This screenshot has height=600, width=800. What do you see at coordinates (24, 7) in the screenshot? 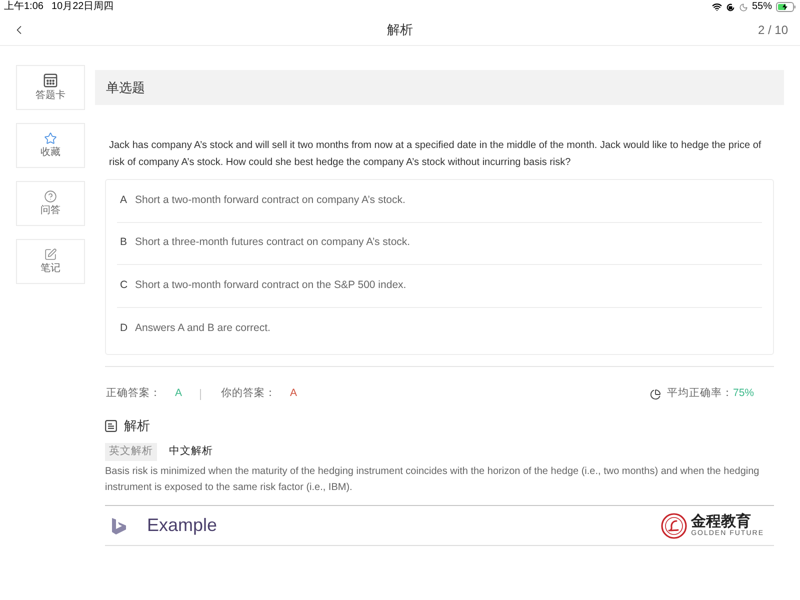
I see `status-time: 上午1:06` at bounding box center [24, 7].